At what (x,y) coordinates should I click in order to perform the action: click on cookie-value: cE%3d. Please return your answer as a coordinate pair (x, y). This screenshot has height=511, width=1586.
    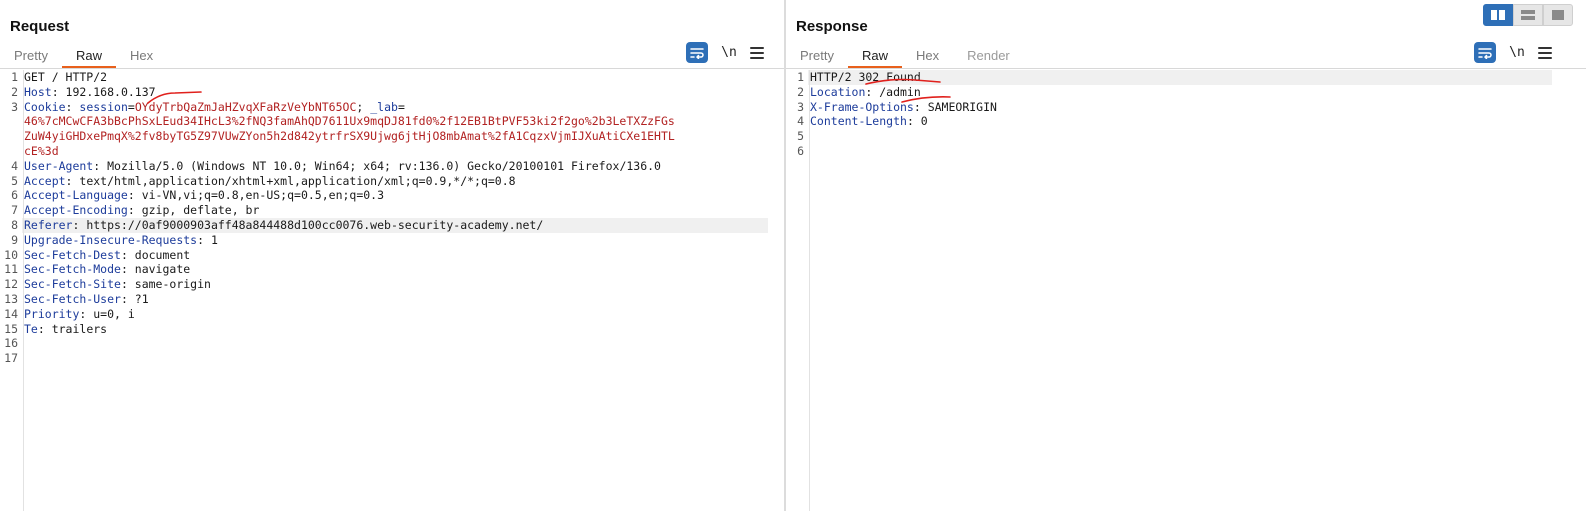
    Looking at the image, I should click on (41, 150).